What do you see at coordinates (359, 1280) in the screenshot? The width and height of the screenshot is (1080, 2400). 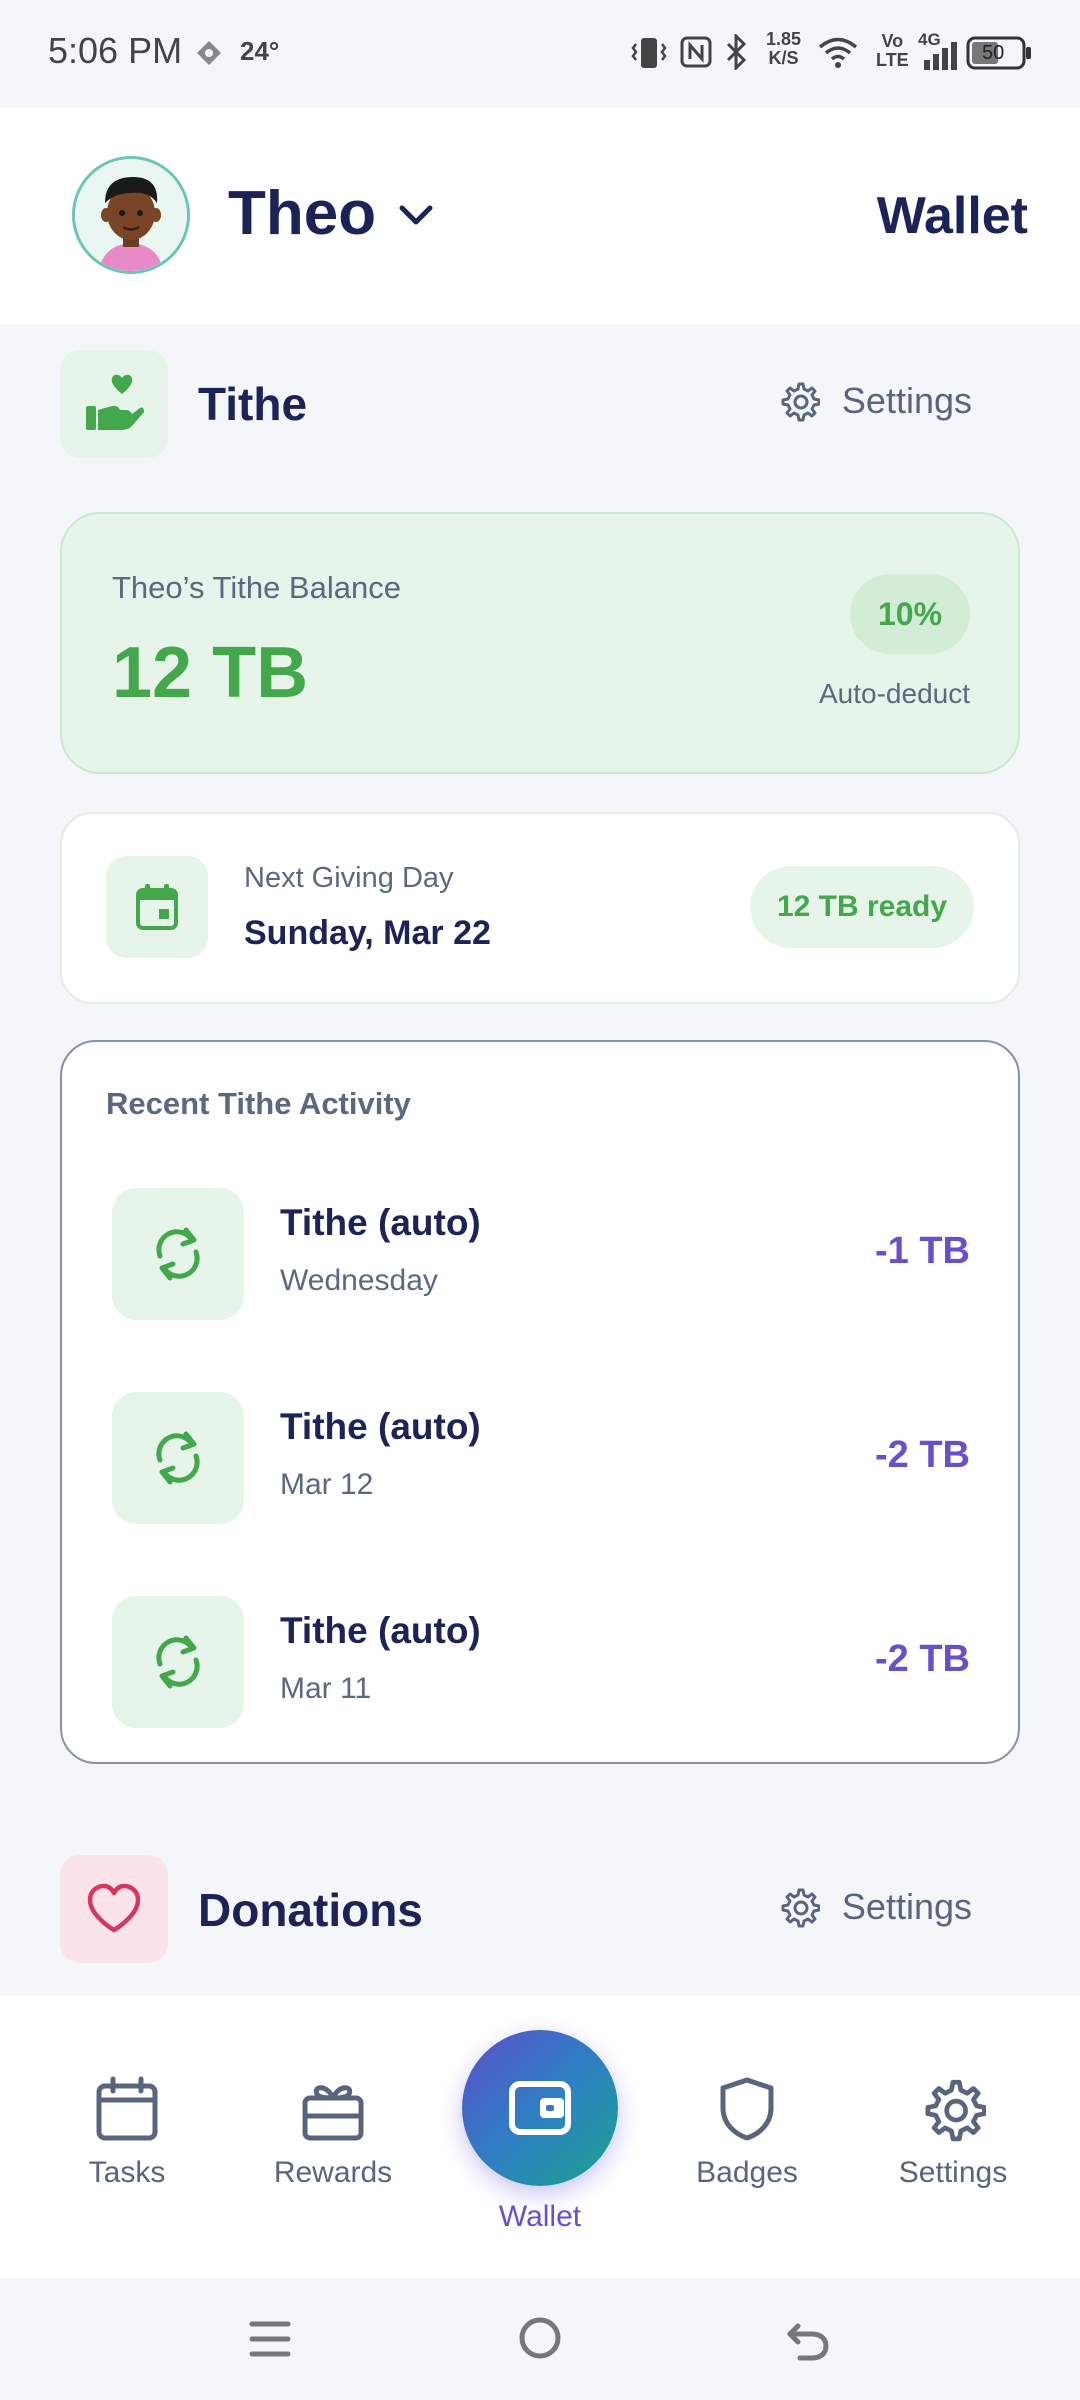 I see `activity-date: Wednesday` at bounding box center [359, 1280].